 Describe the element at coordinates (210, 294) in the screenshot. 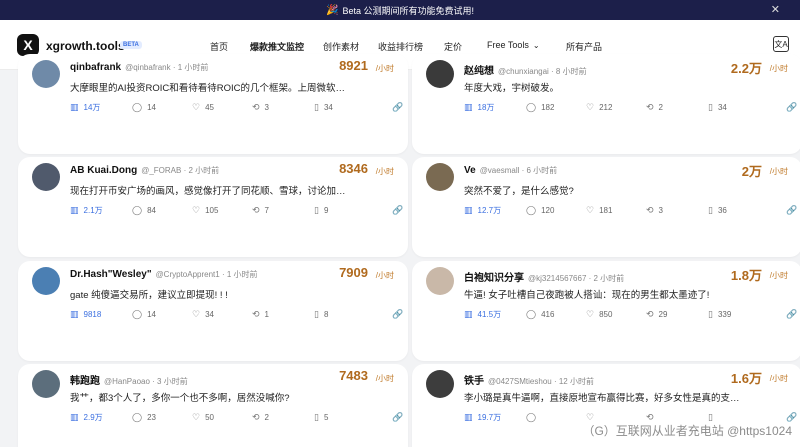

I see `post-text: gate 纯傻逼交易所，建议立即提现! ! !` at that location.